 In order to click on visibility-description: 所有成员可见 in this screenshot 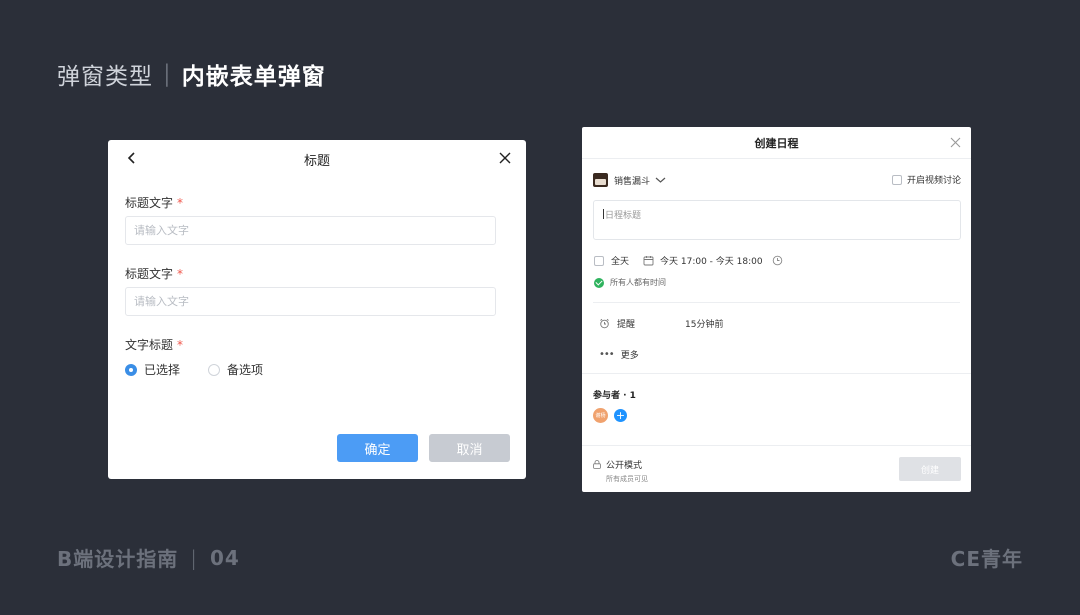, I will do `click(627, 479)`.